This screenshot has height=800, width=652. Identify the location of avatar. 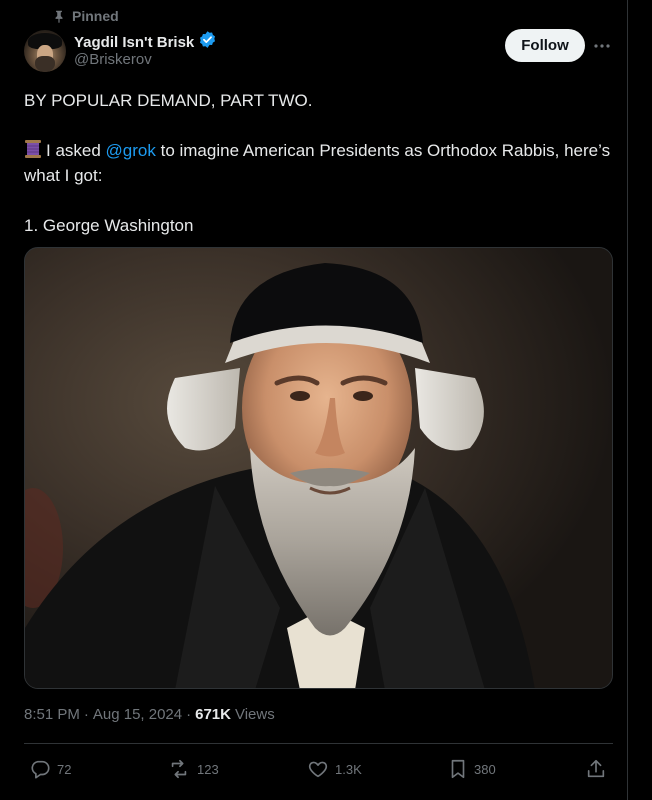
(45, 51).